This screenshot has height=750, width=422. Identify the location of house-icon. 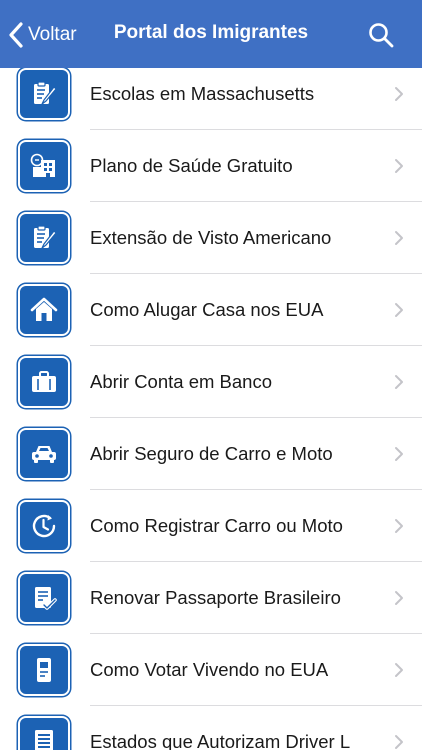
(44, 310).